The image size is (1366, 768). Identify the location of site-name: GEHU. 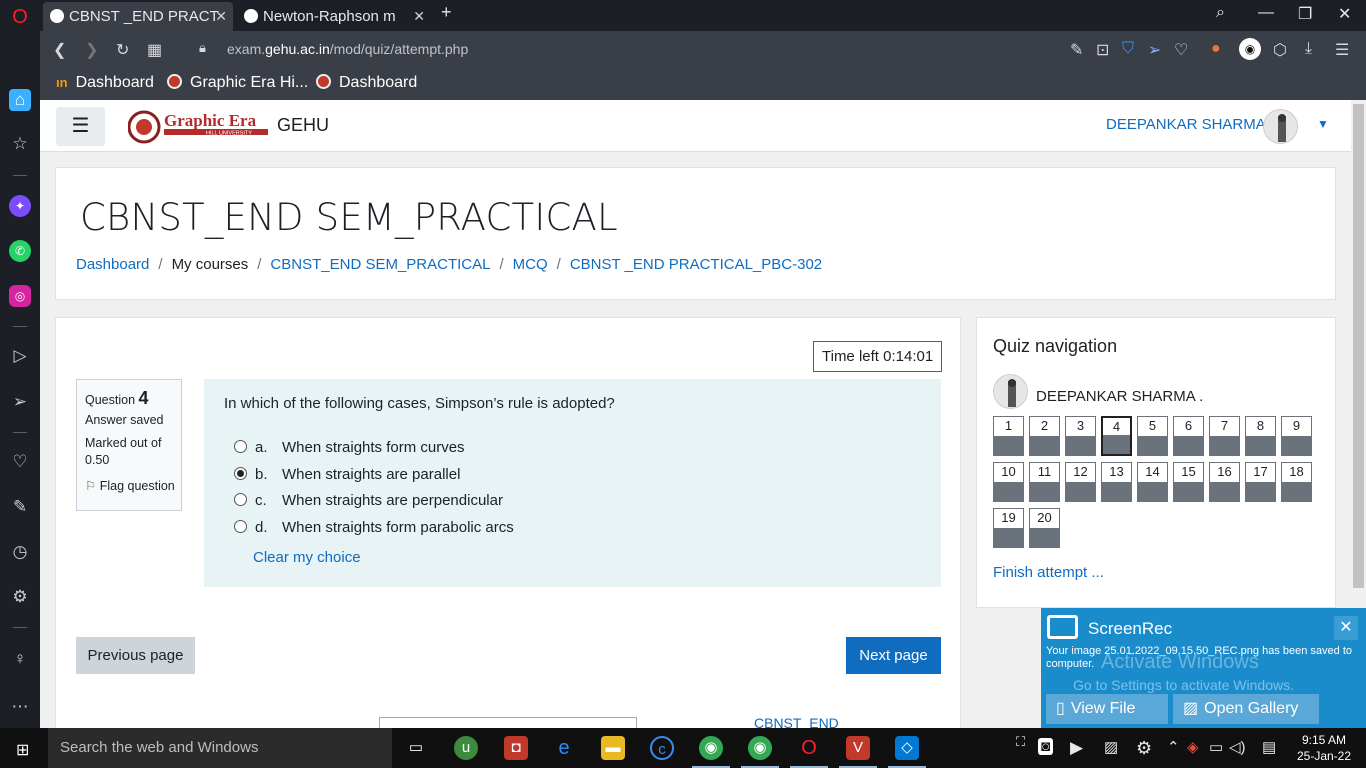
(303, 125).